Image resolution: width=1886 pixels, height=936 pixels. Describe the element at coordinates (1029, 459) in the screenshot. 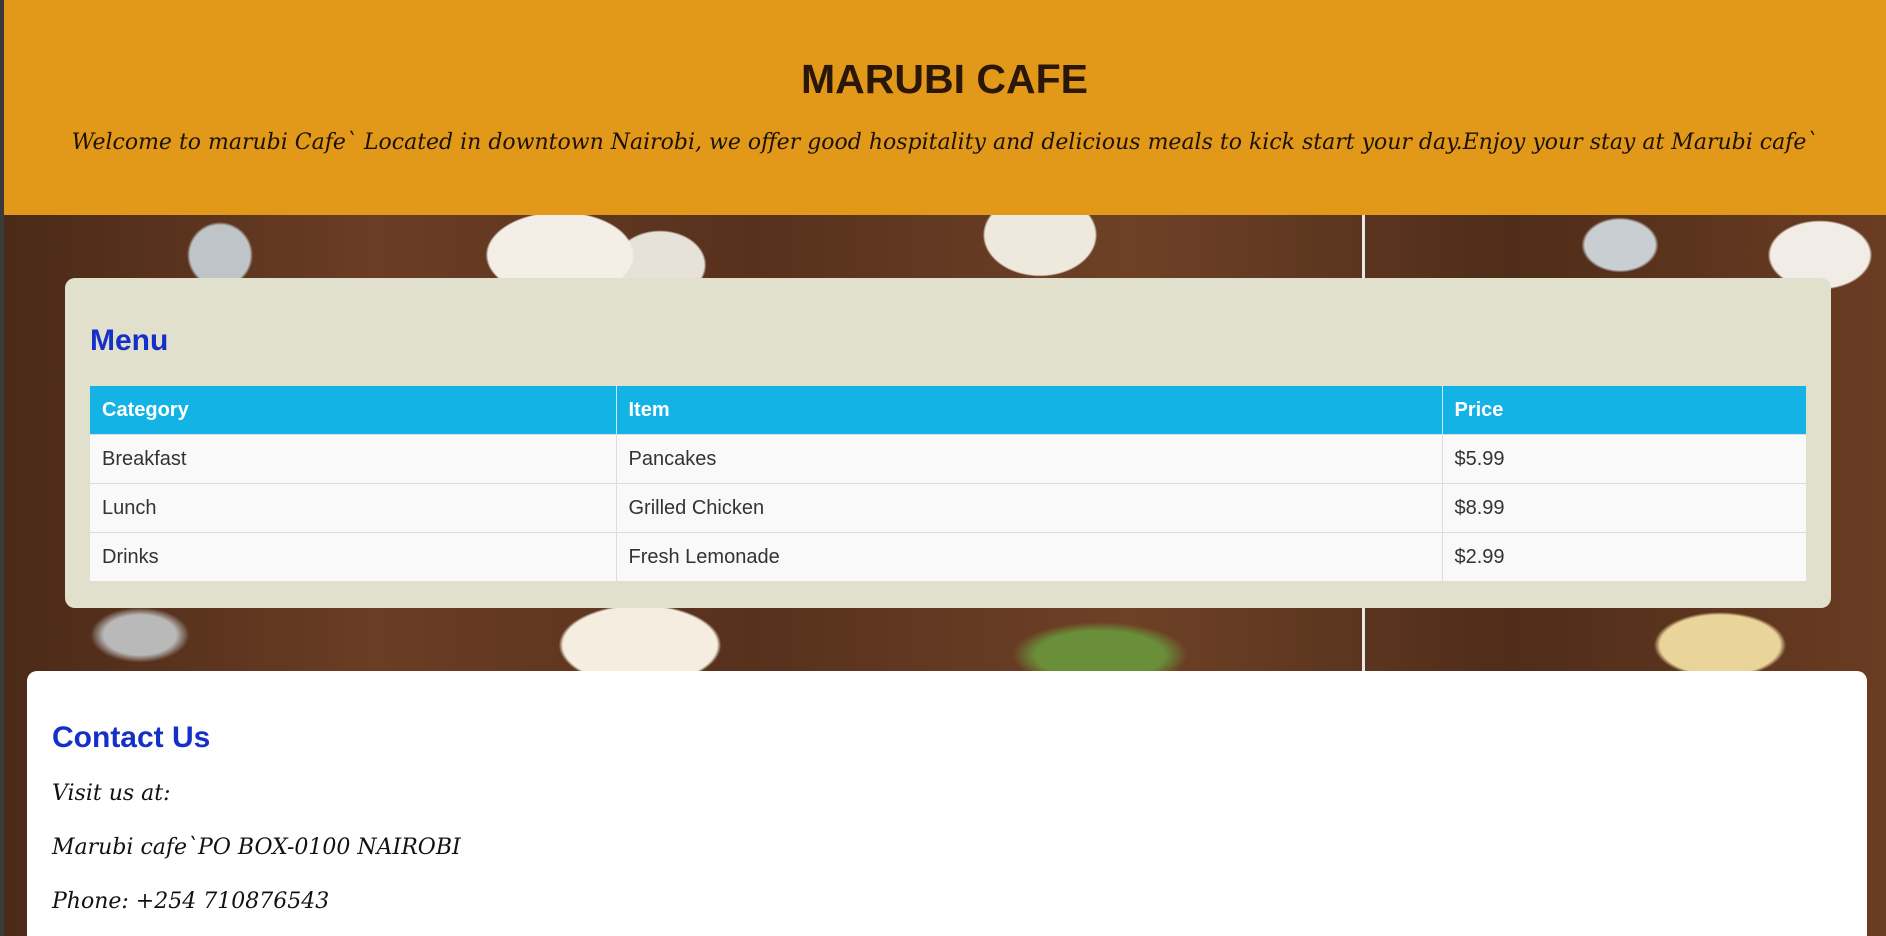

I see `cell-item: Pancakes` at that location.